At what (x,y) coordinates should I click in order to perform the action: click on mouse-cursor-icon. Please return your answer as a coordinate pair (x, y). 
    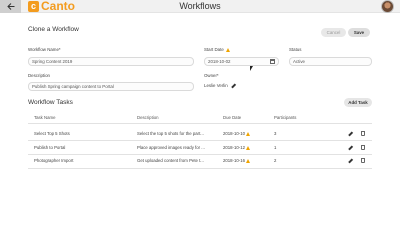
    Looking at the image, I should click on (251, 68).